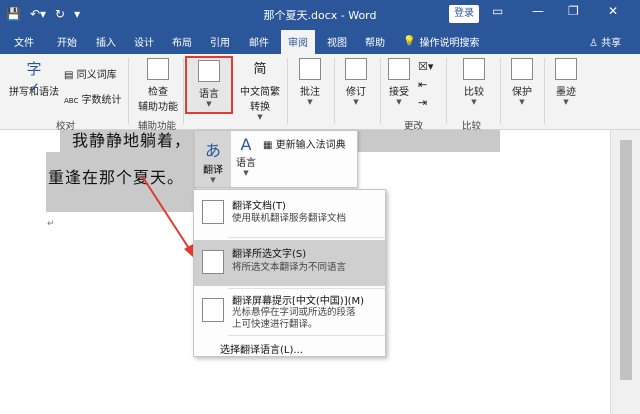 The image size is (640, 414). I want to click on language-sub-label: 语言, so click(246, 163).